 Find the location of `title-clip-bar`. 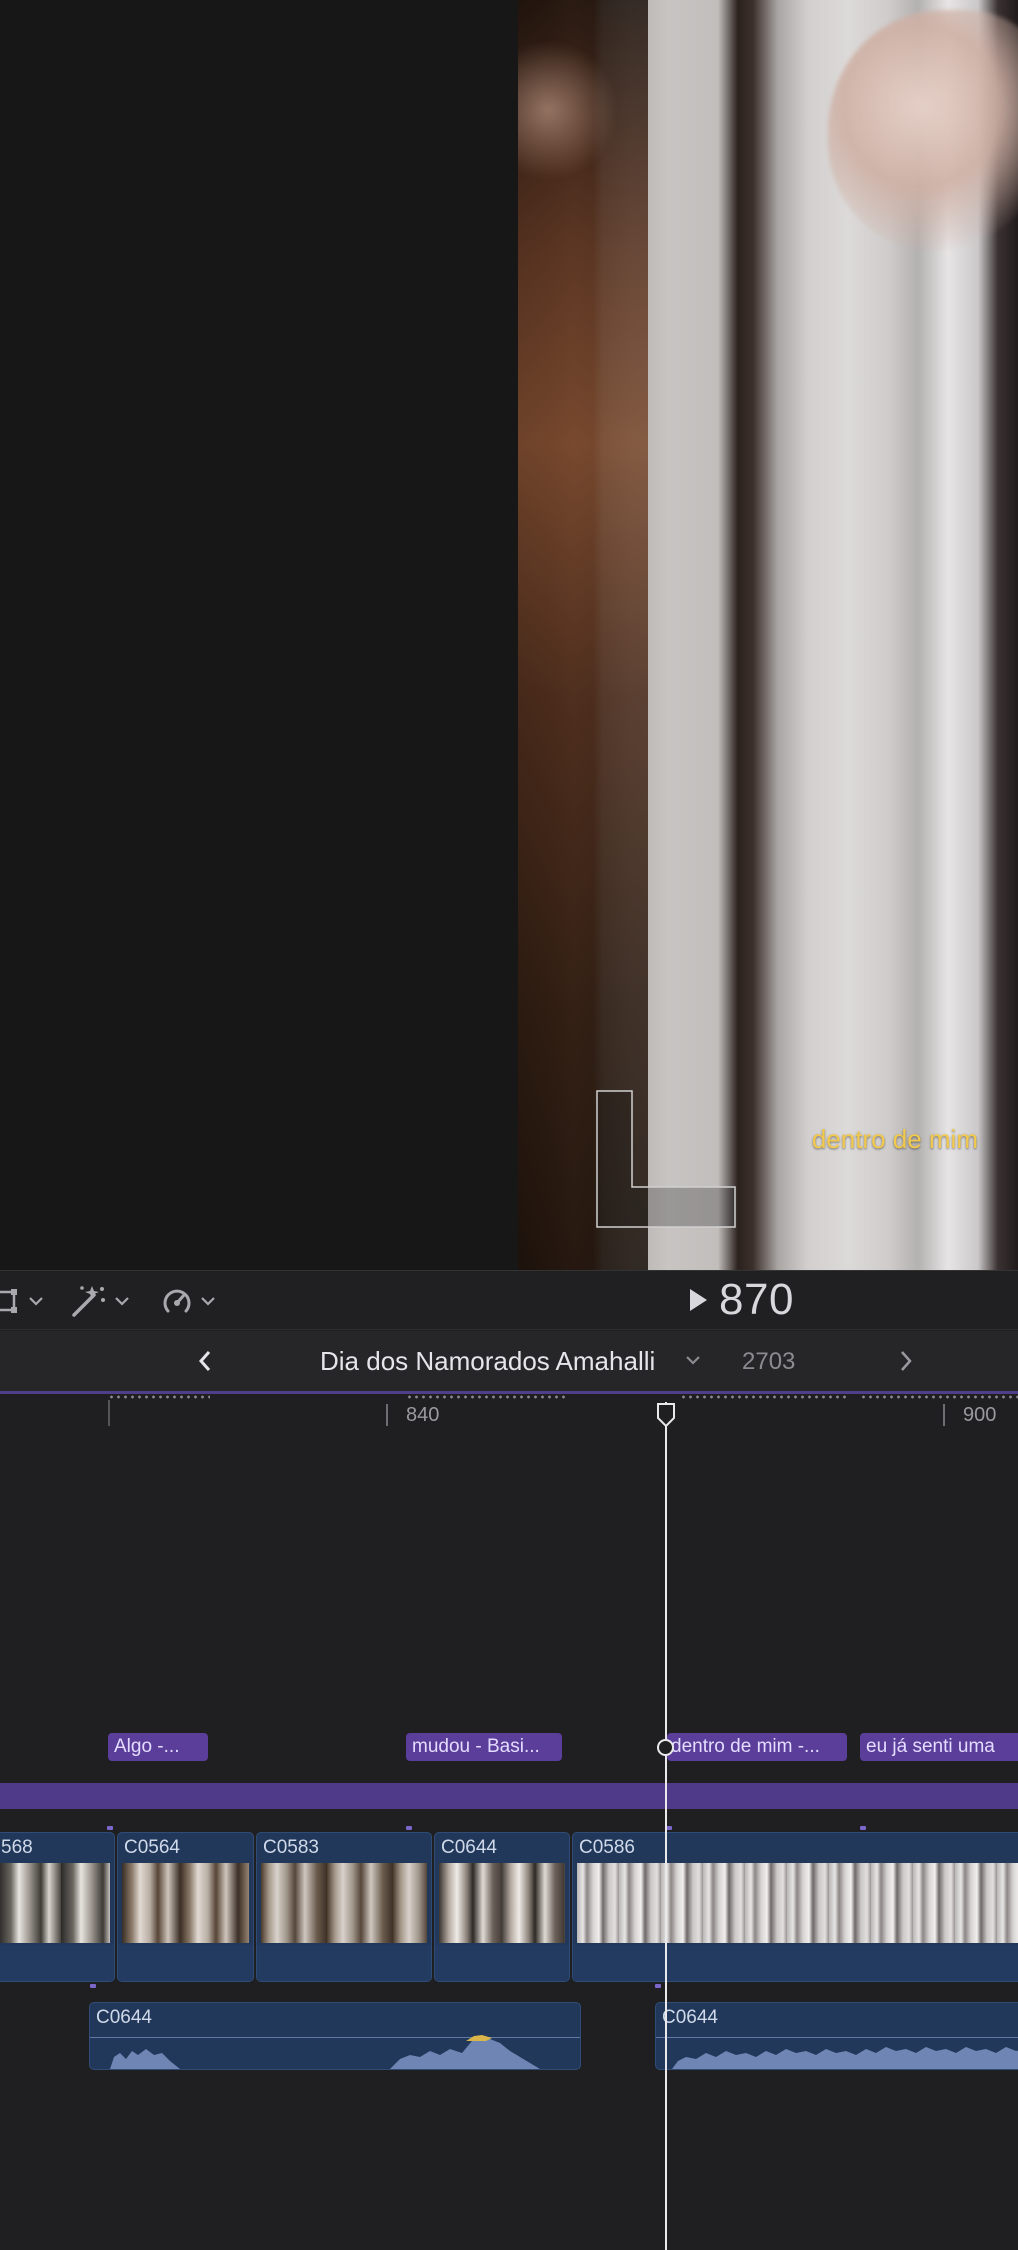

title-clip-bar is located at coordinates (509, 1796).